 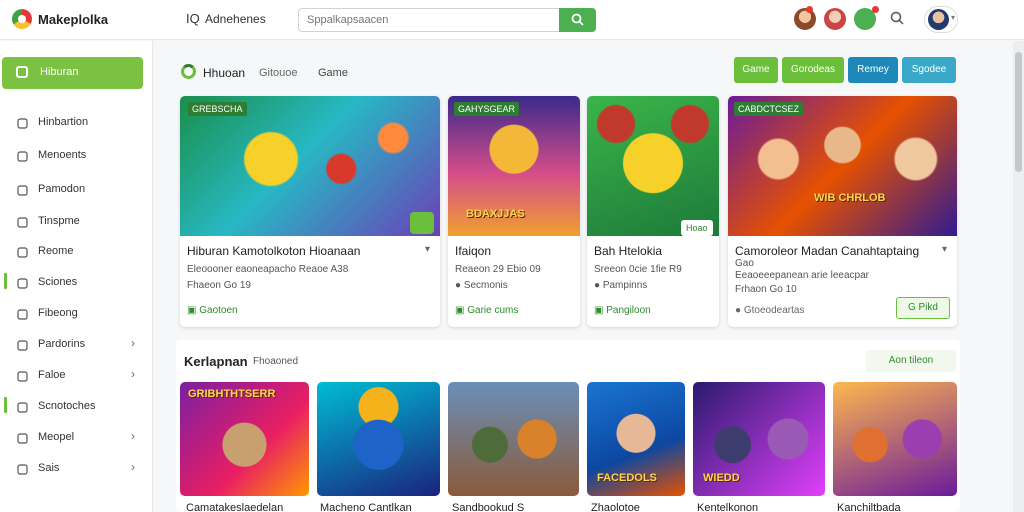 I want to click on sidebar-item: Scnotoches, so click(x=76, y=407).